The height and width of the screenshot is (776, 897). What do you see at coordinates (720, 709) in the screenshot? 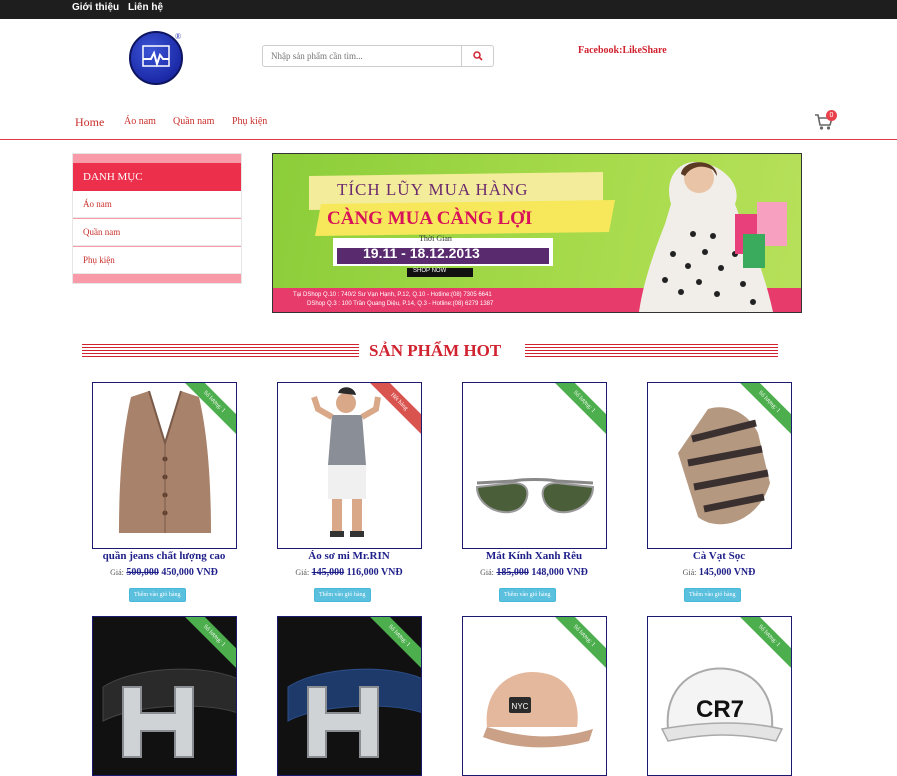
I see `hat-logo-text: CR7` at bounding box center [720, 709].